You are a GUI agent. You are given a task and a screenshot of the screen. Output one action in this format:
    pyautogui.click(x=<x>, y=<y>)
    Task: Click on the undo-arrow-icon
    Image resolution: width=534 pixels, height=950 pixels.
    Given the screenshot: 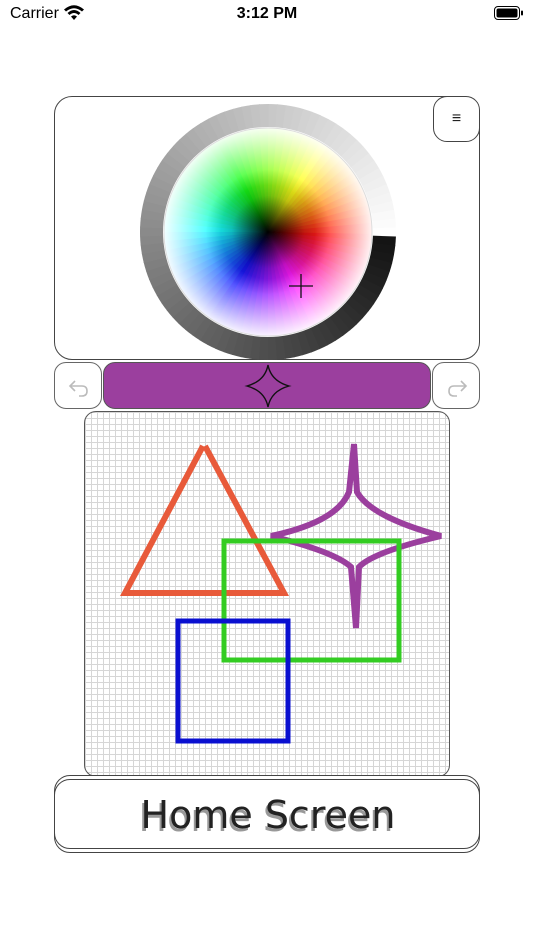 What is the action you would take?
    pyautogui.click(x=78, y=388)
    